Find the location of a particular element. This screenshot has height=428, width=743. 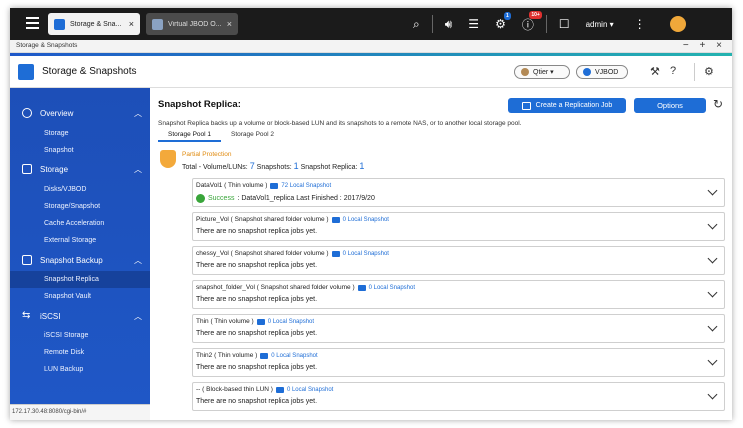

section-label: Storage is located at coordinates (54, 169).